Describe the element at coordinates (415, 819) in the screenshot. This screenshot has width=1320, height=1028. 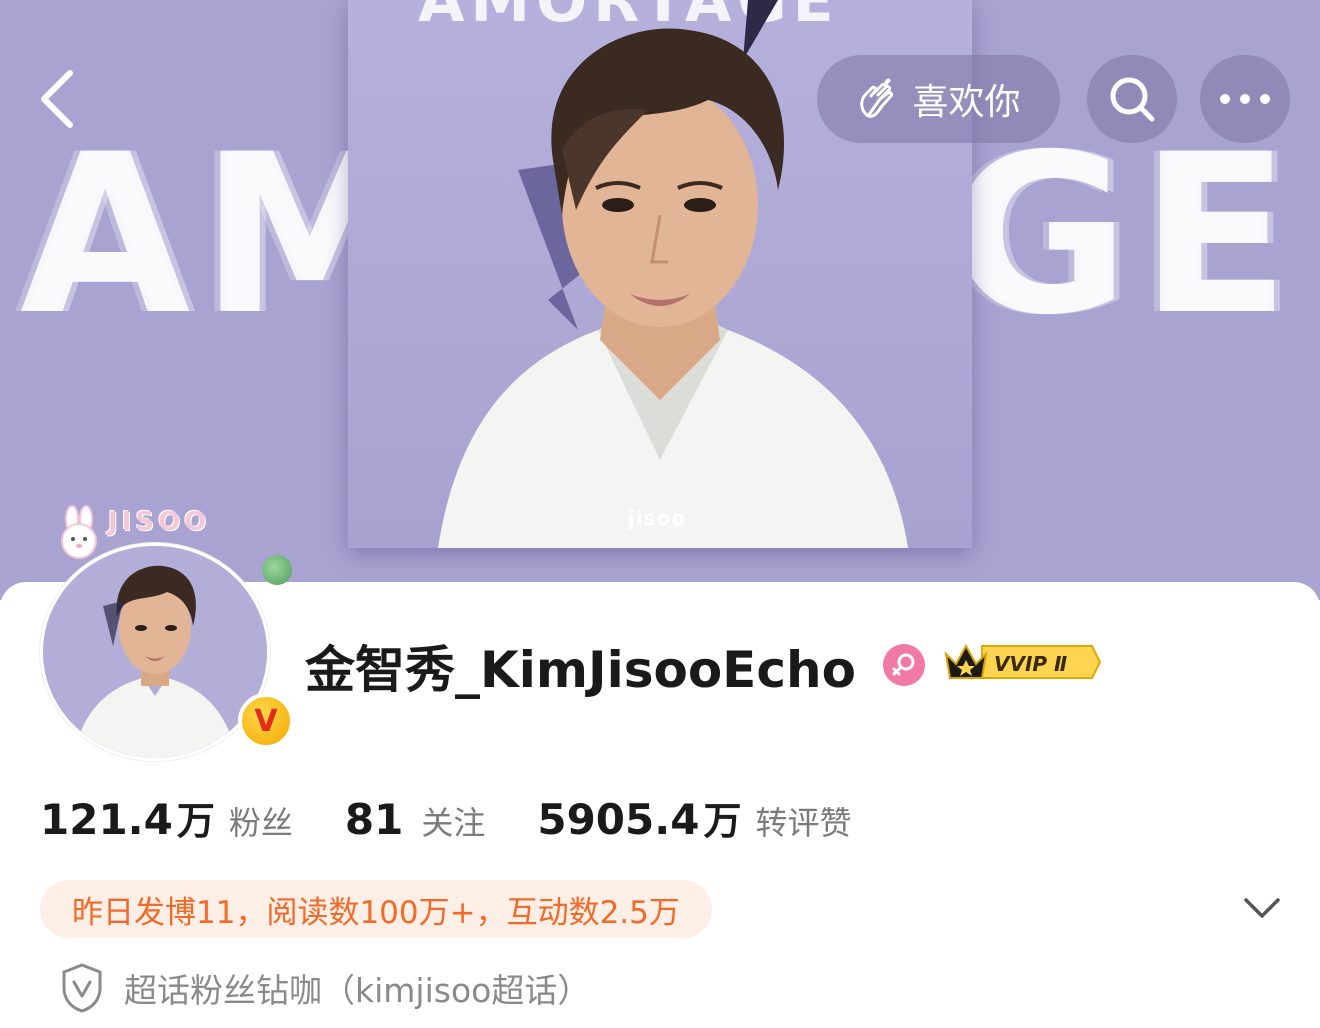
I see `stat-following: 81 关注` at that location.